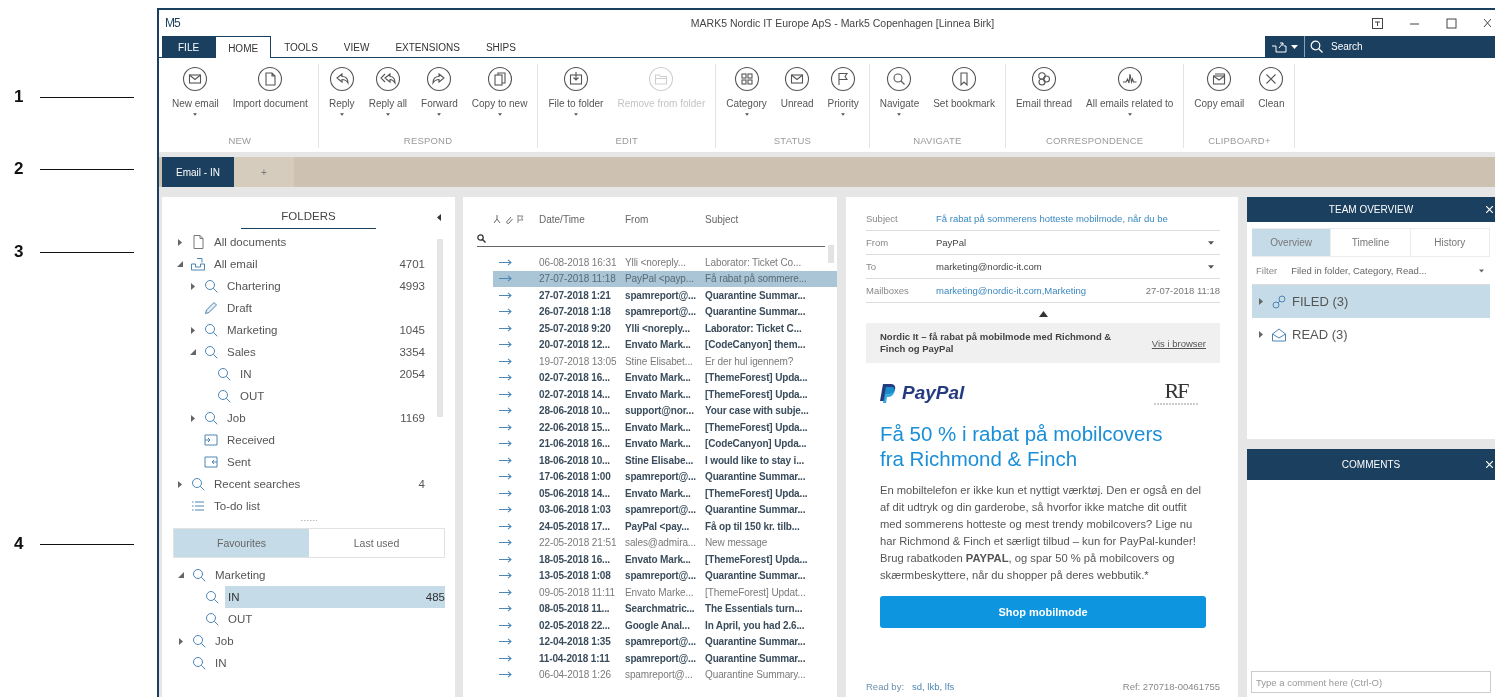 Image resolution: width=1495 pixels, height=697 pixels. I want to click on ribbon-button: Import document, so click(270, 93).